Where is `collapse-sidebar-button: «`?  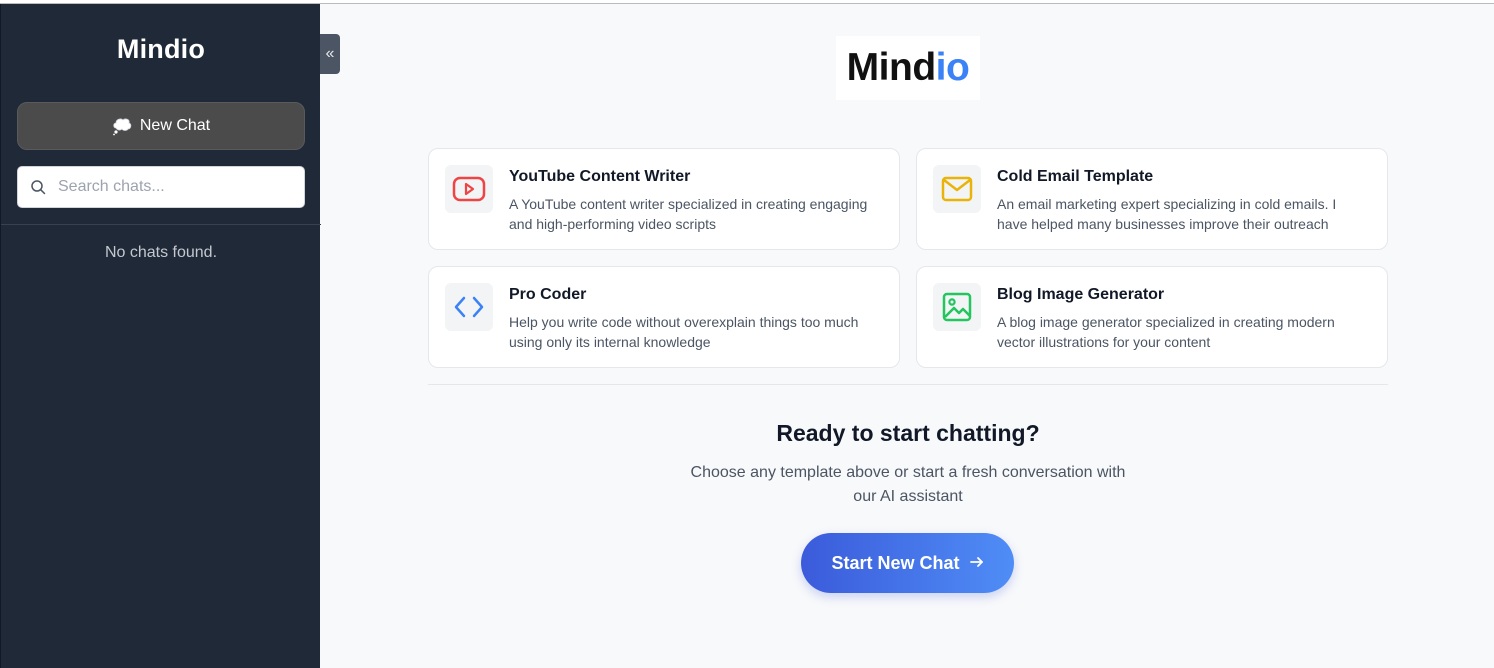
collapse-sidebar-button: « is located at coordinates (330, 54).